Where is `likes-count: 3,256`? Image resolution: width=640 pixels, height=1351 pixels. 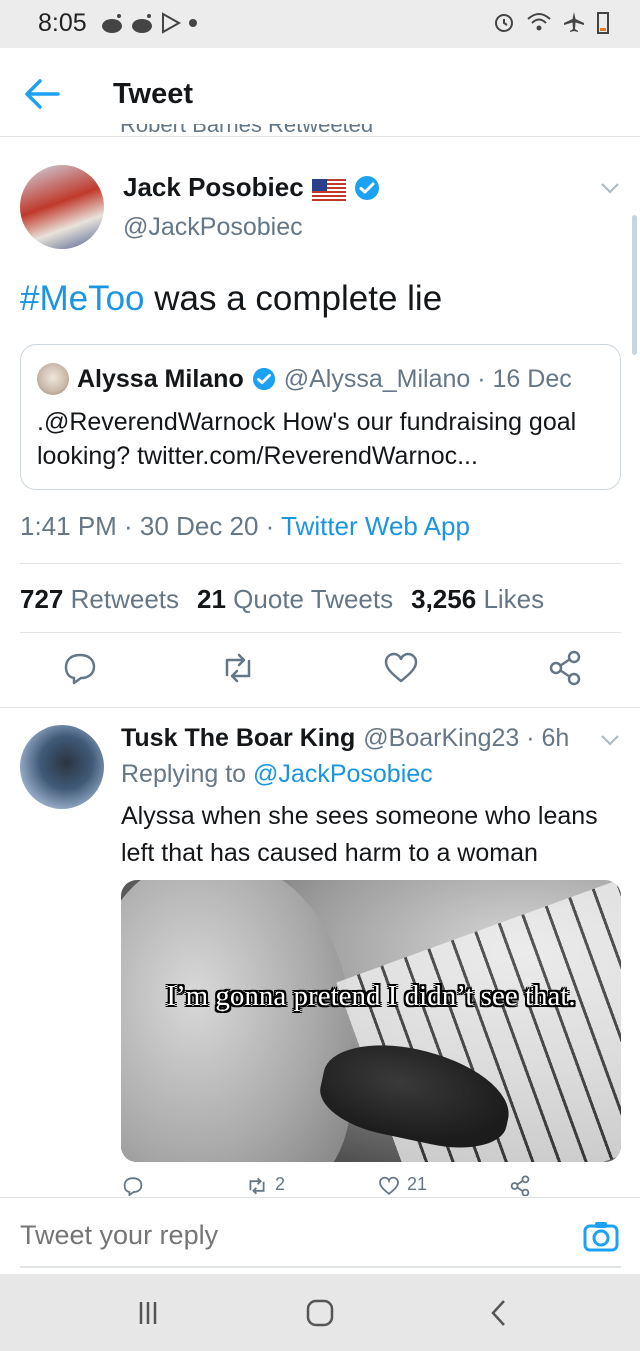 likes-count: 3,256 is located at coordinates (444, 599).